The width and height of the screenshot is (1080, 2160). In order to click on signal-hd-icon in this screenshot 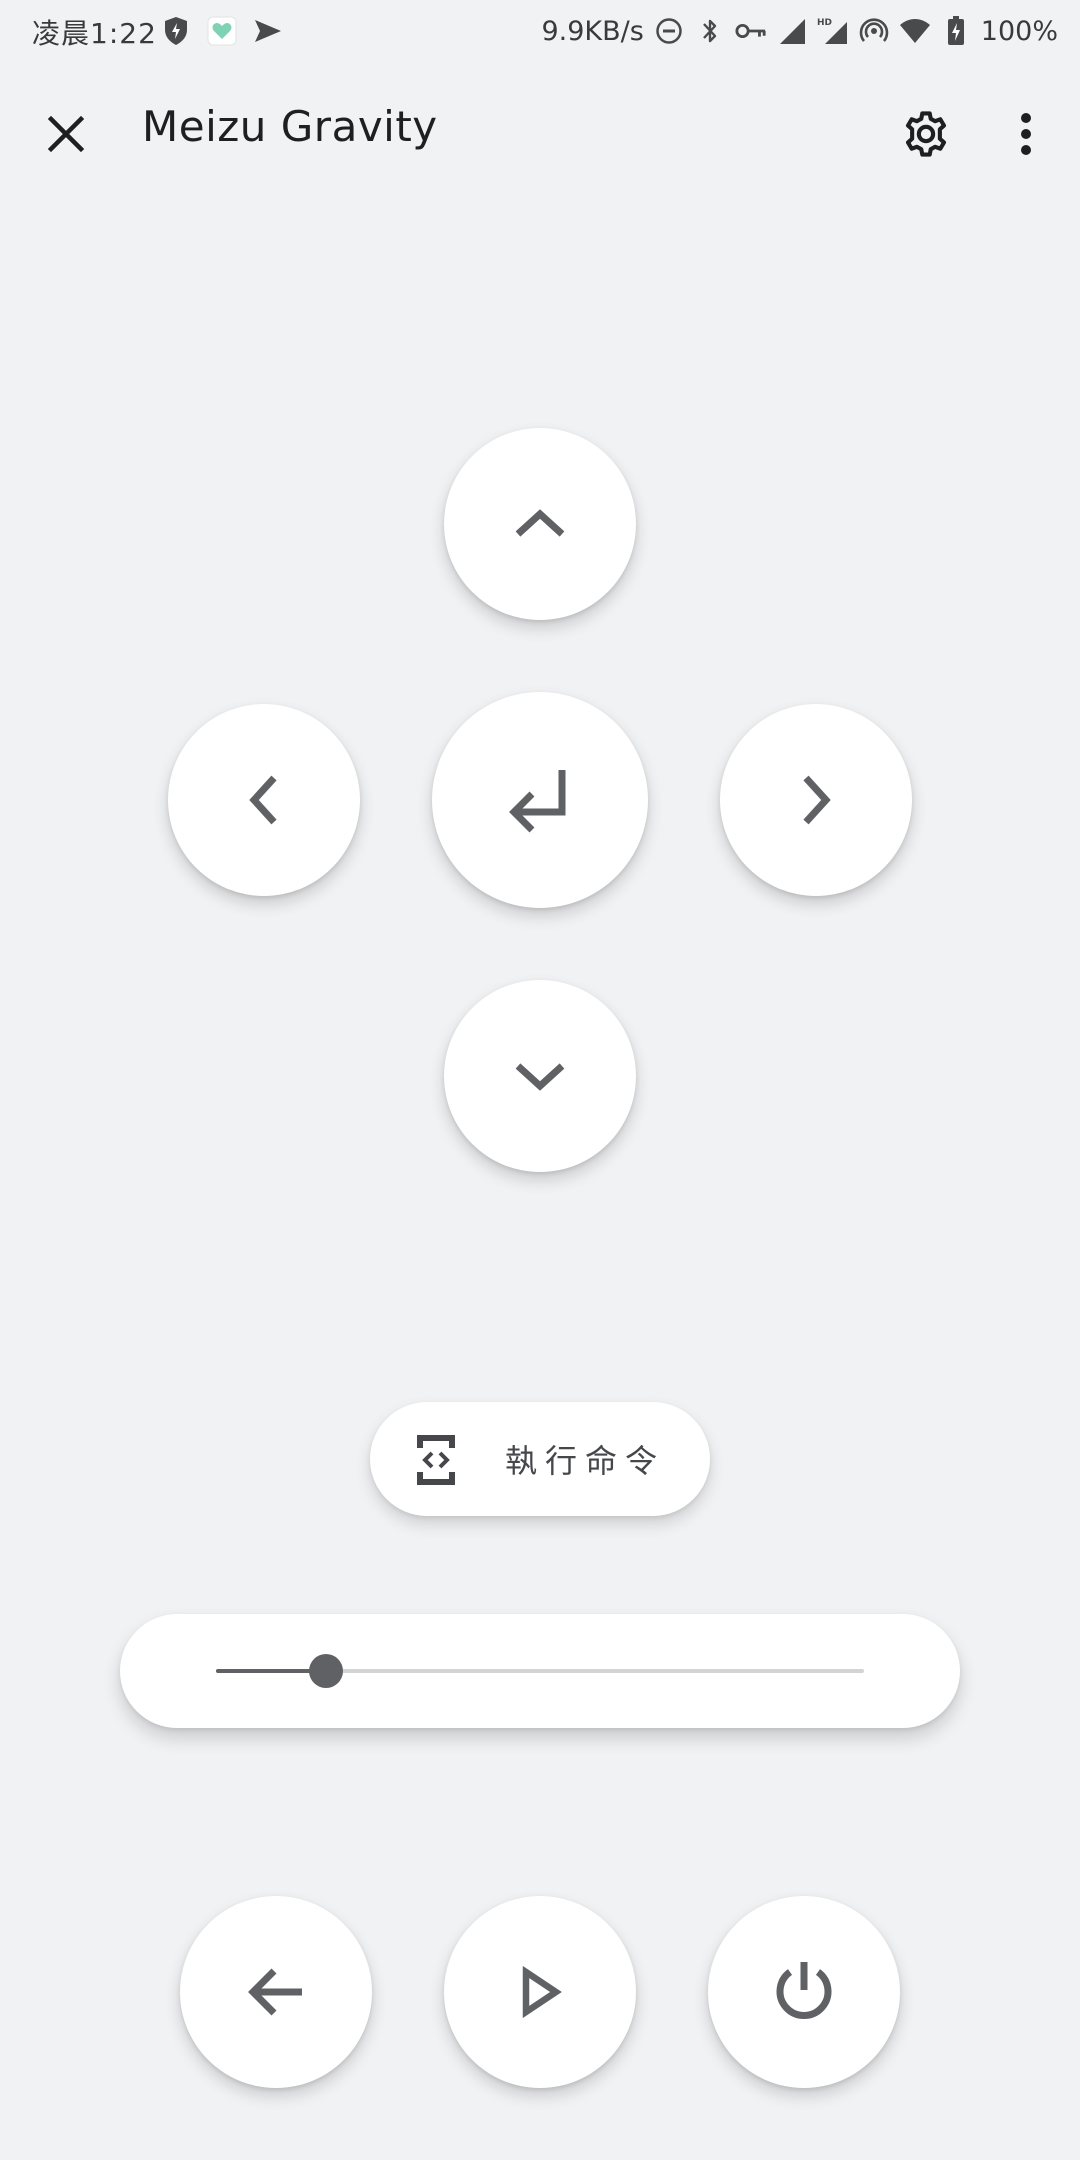, I will do `click(792, 31)`.